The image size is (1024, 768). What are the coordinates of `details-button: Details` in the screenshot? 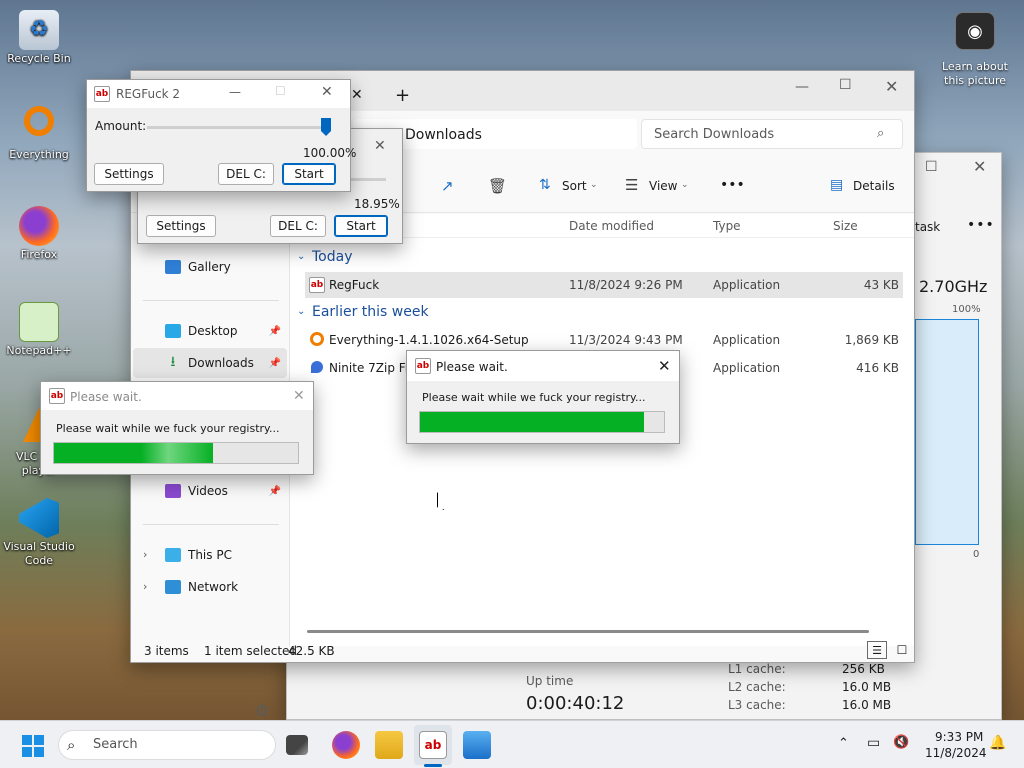 It's located at (874, 186).